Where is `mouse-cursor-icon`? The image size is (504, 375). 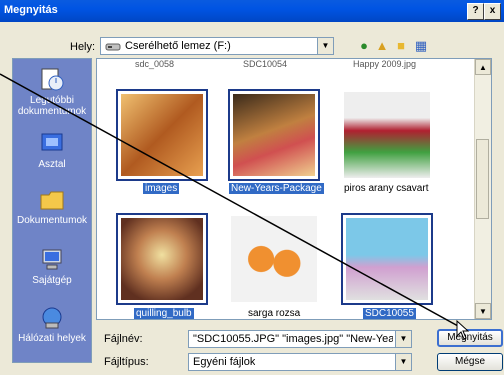
mouse-cursor-icon is located at coordinates (463, 329).